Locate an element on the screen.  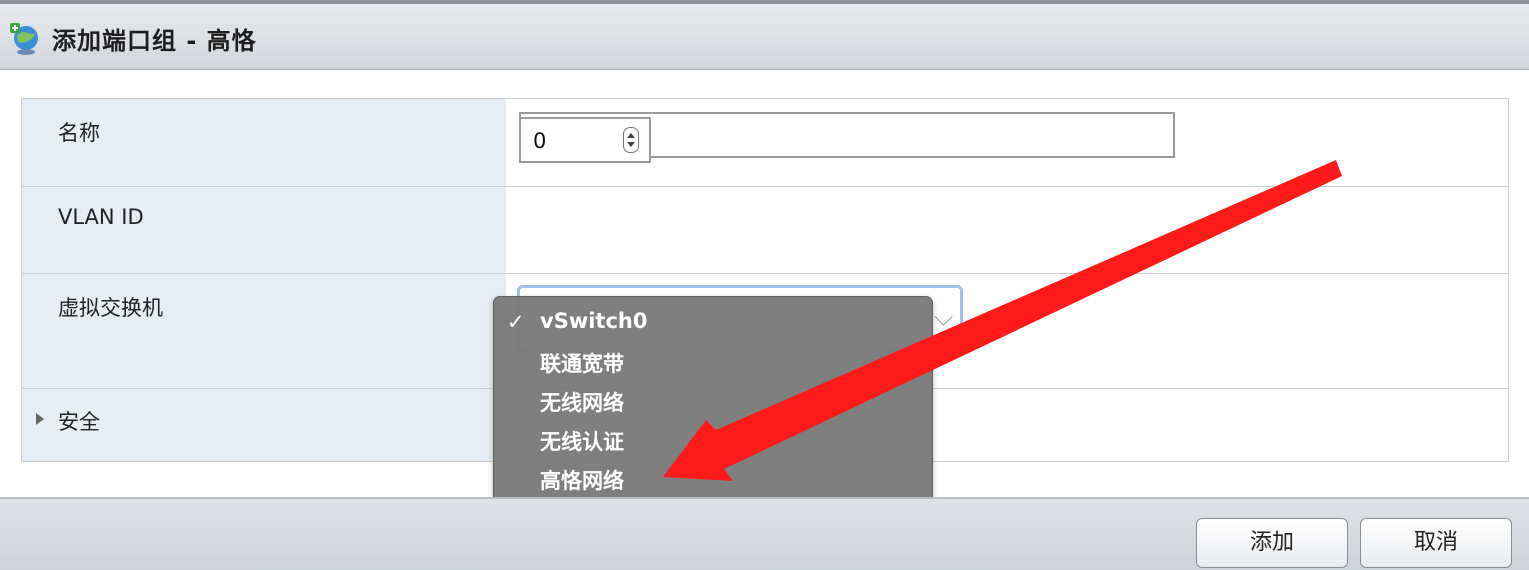
dropdown-option: 无线网络 is located at coordinates (582, 402).